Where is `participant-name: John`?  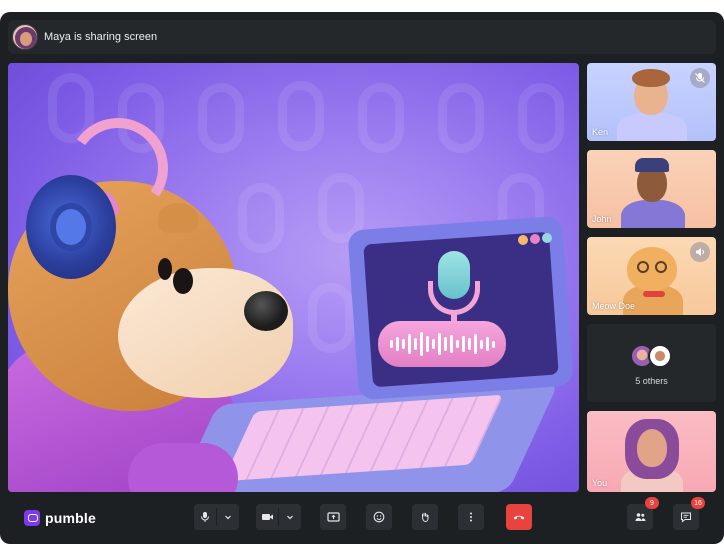
participant-name: John is located at coordinates (602, 219).